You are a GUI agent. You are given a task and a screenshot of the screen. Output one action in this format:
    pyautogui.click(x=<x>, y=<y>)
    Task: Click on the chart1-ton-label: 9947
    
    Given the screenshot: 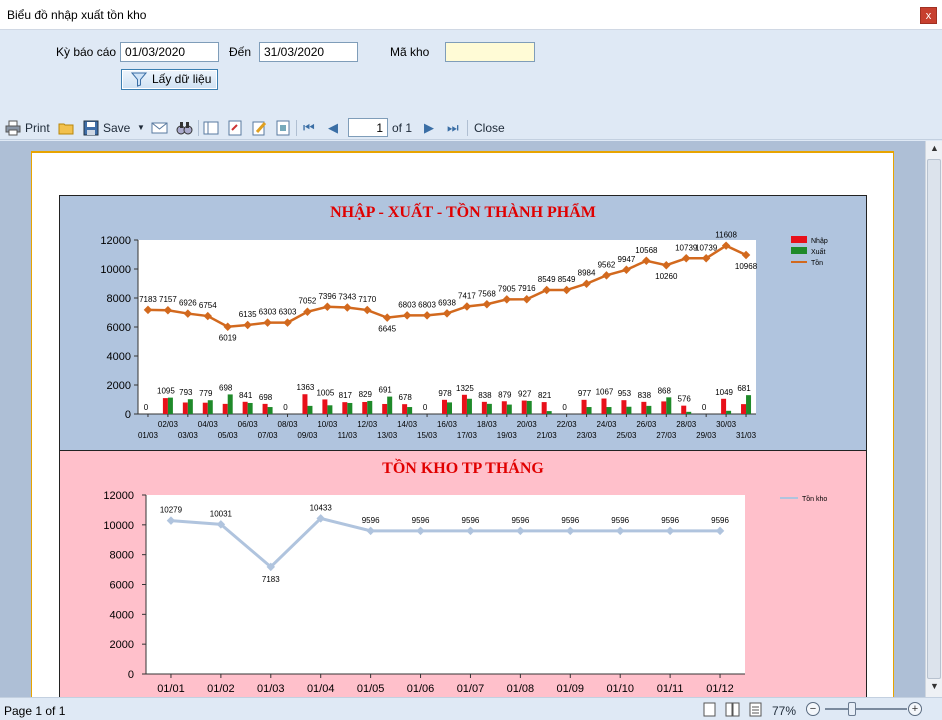 What is the action you would take?
    pyautogui.click(x=627, y=259)
    